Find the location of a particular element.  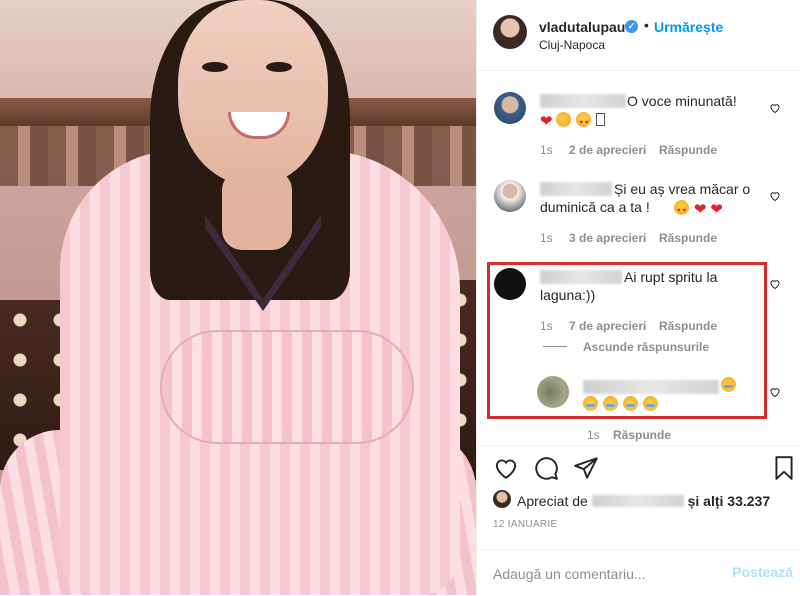

follow-button: Urmărește is located at coordinates (688, 27).